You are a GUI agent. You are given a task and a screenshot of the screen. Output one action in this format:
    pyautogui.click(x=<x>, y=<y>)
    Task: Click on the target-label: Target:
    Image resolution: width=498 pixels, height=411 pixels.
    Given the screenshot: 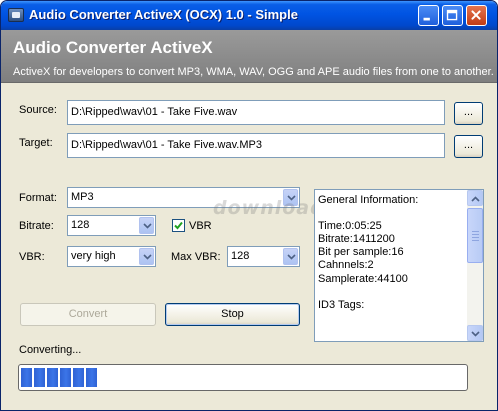 What is the action you would take?
    pyautogui.click(x=36, y=143)
    